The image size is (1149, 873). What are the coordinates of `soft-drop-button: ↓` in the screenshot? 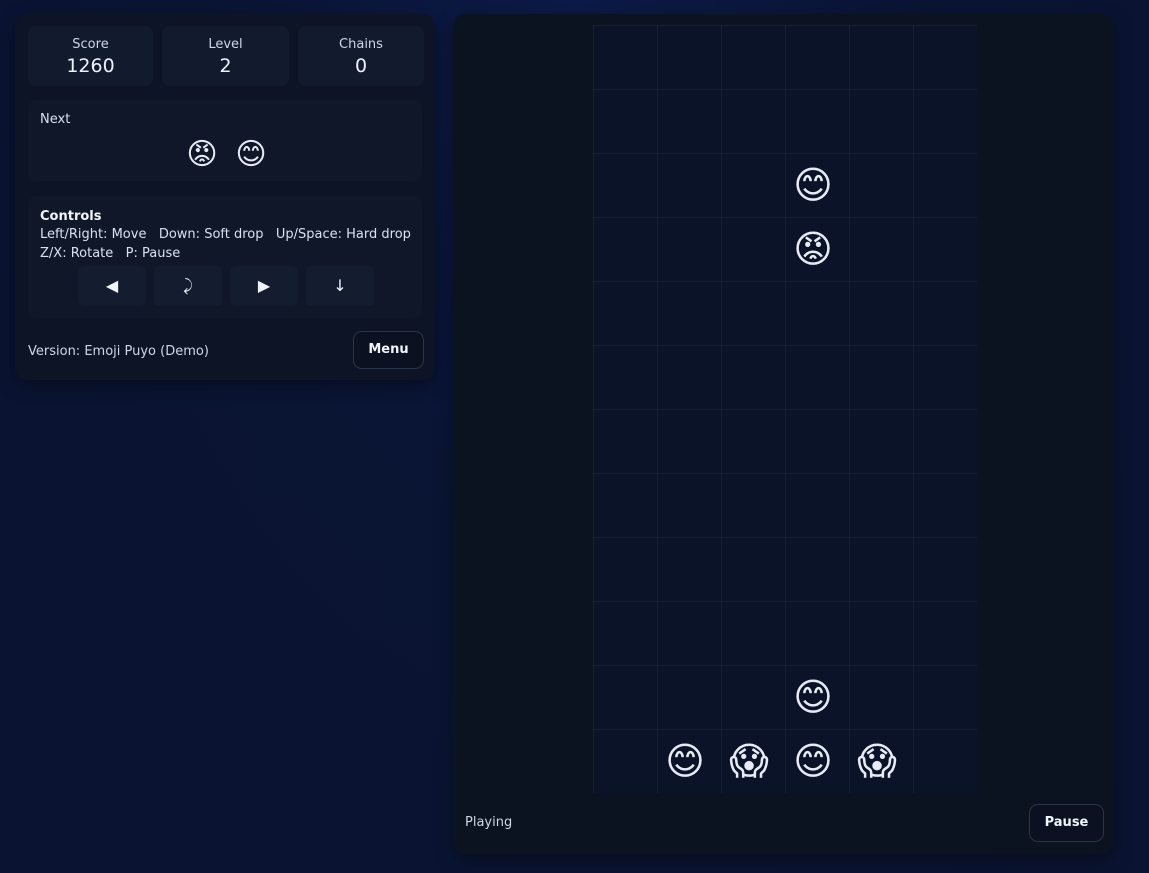 It's located at (340, 286).